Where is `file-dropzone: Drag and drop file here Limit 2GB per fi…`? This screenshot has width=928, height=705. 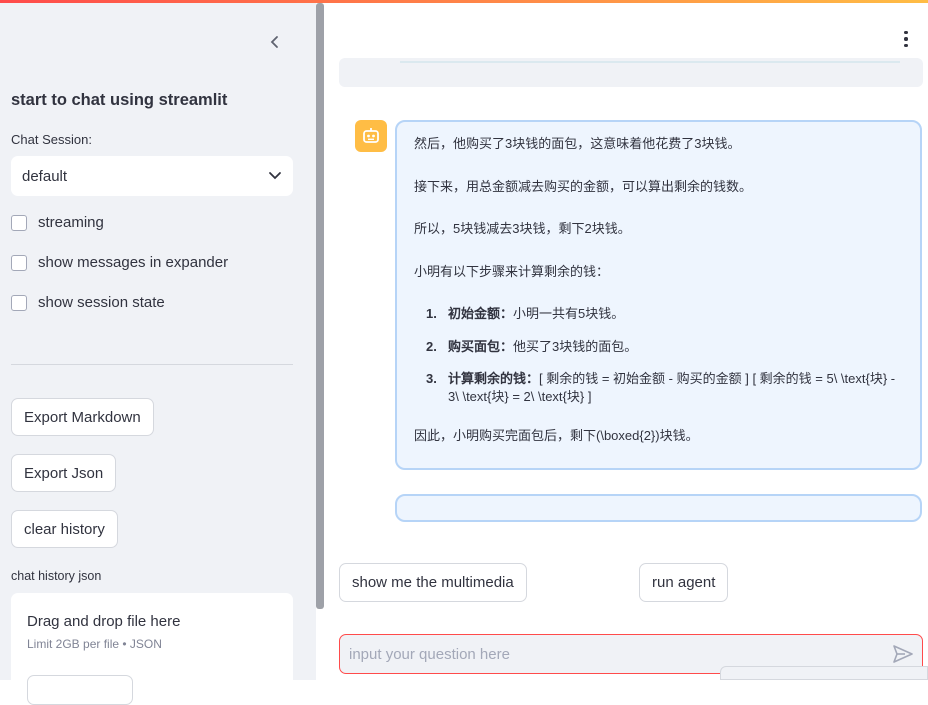
file-dropzone: Drag and drop file here Limit 2GB per fi… is located at coordinates (152, 649).